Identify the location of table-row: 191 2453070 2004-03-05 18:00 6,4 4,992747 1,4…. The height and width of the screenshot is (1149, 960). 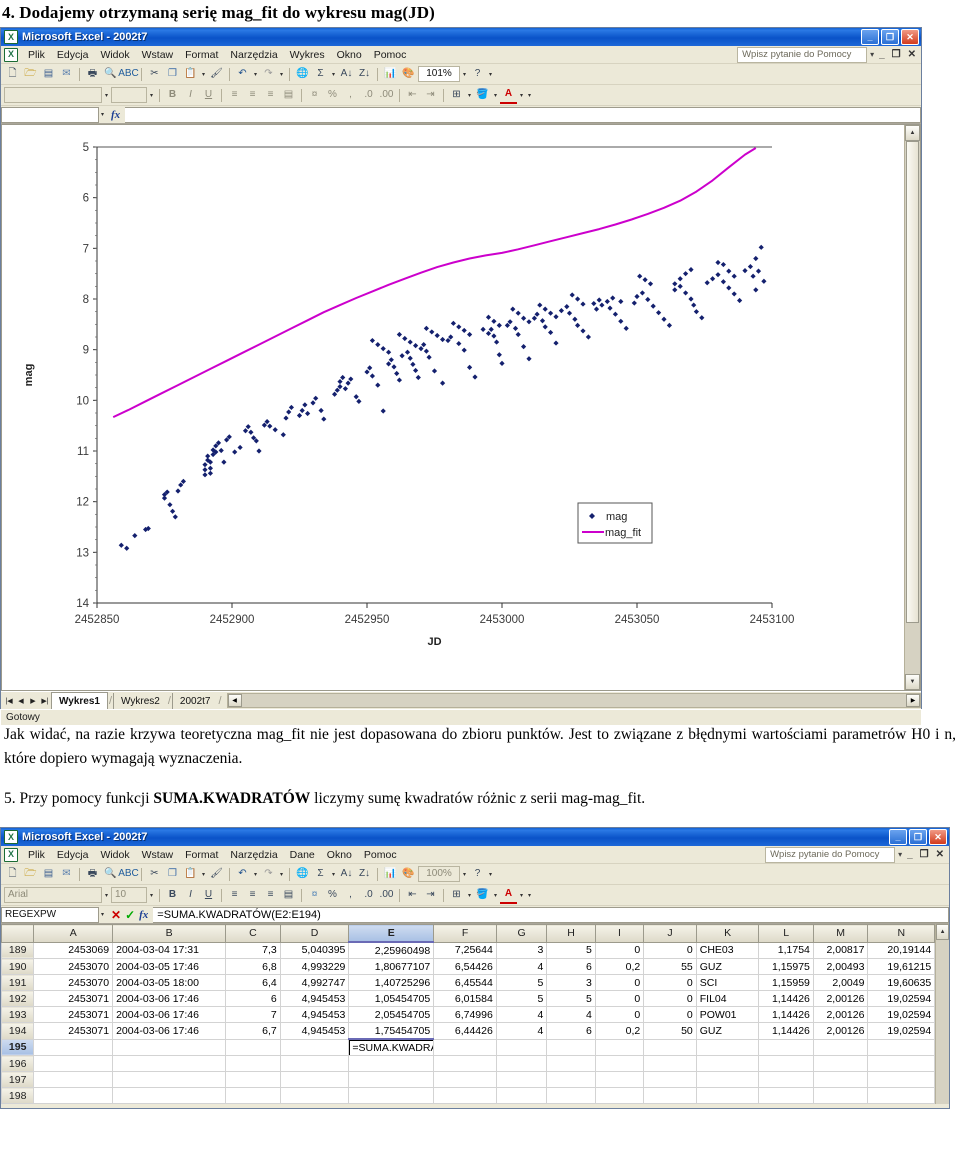
(468, 983).